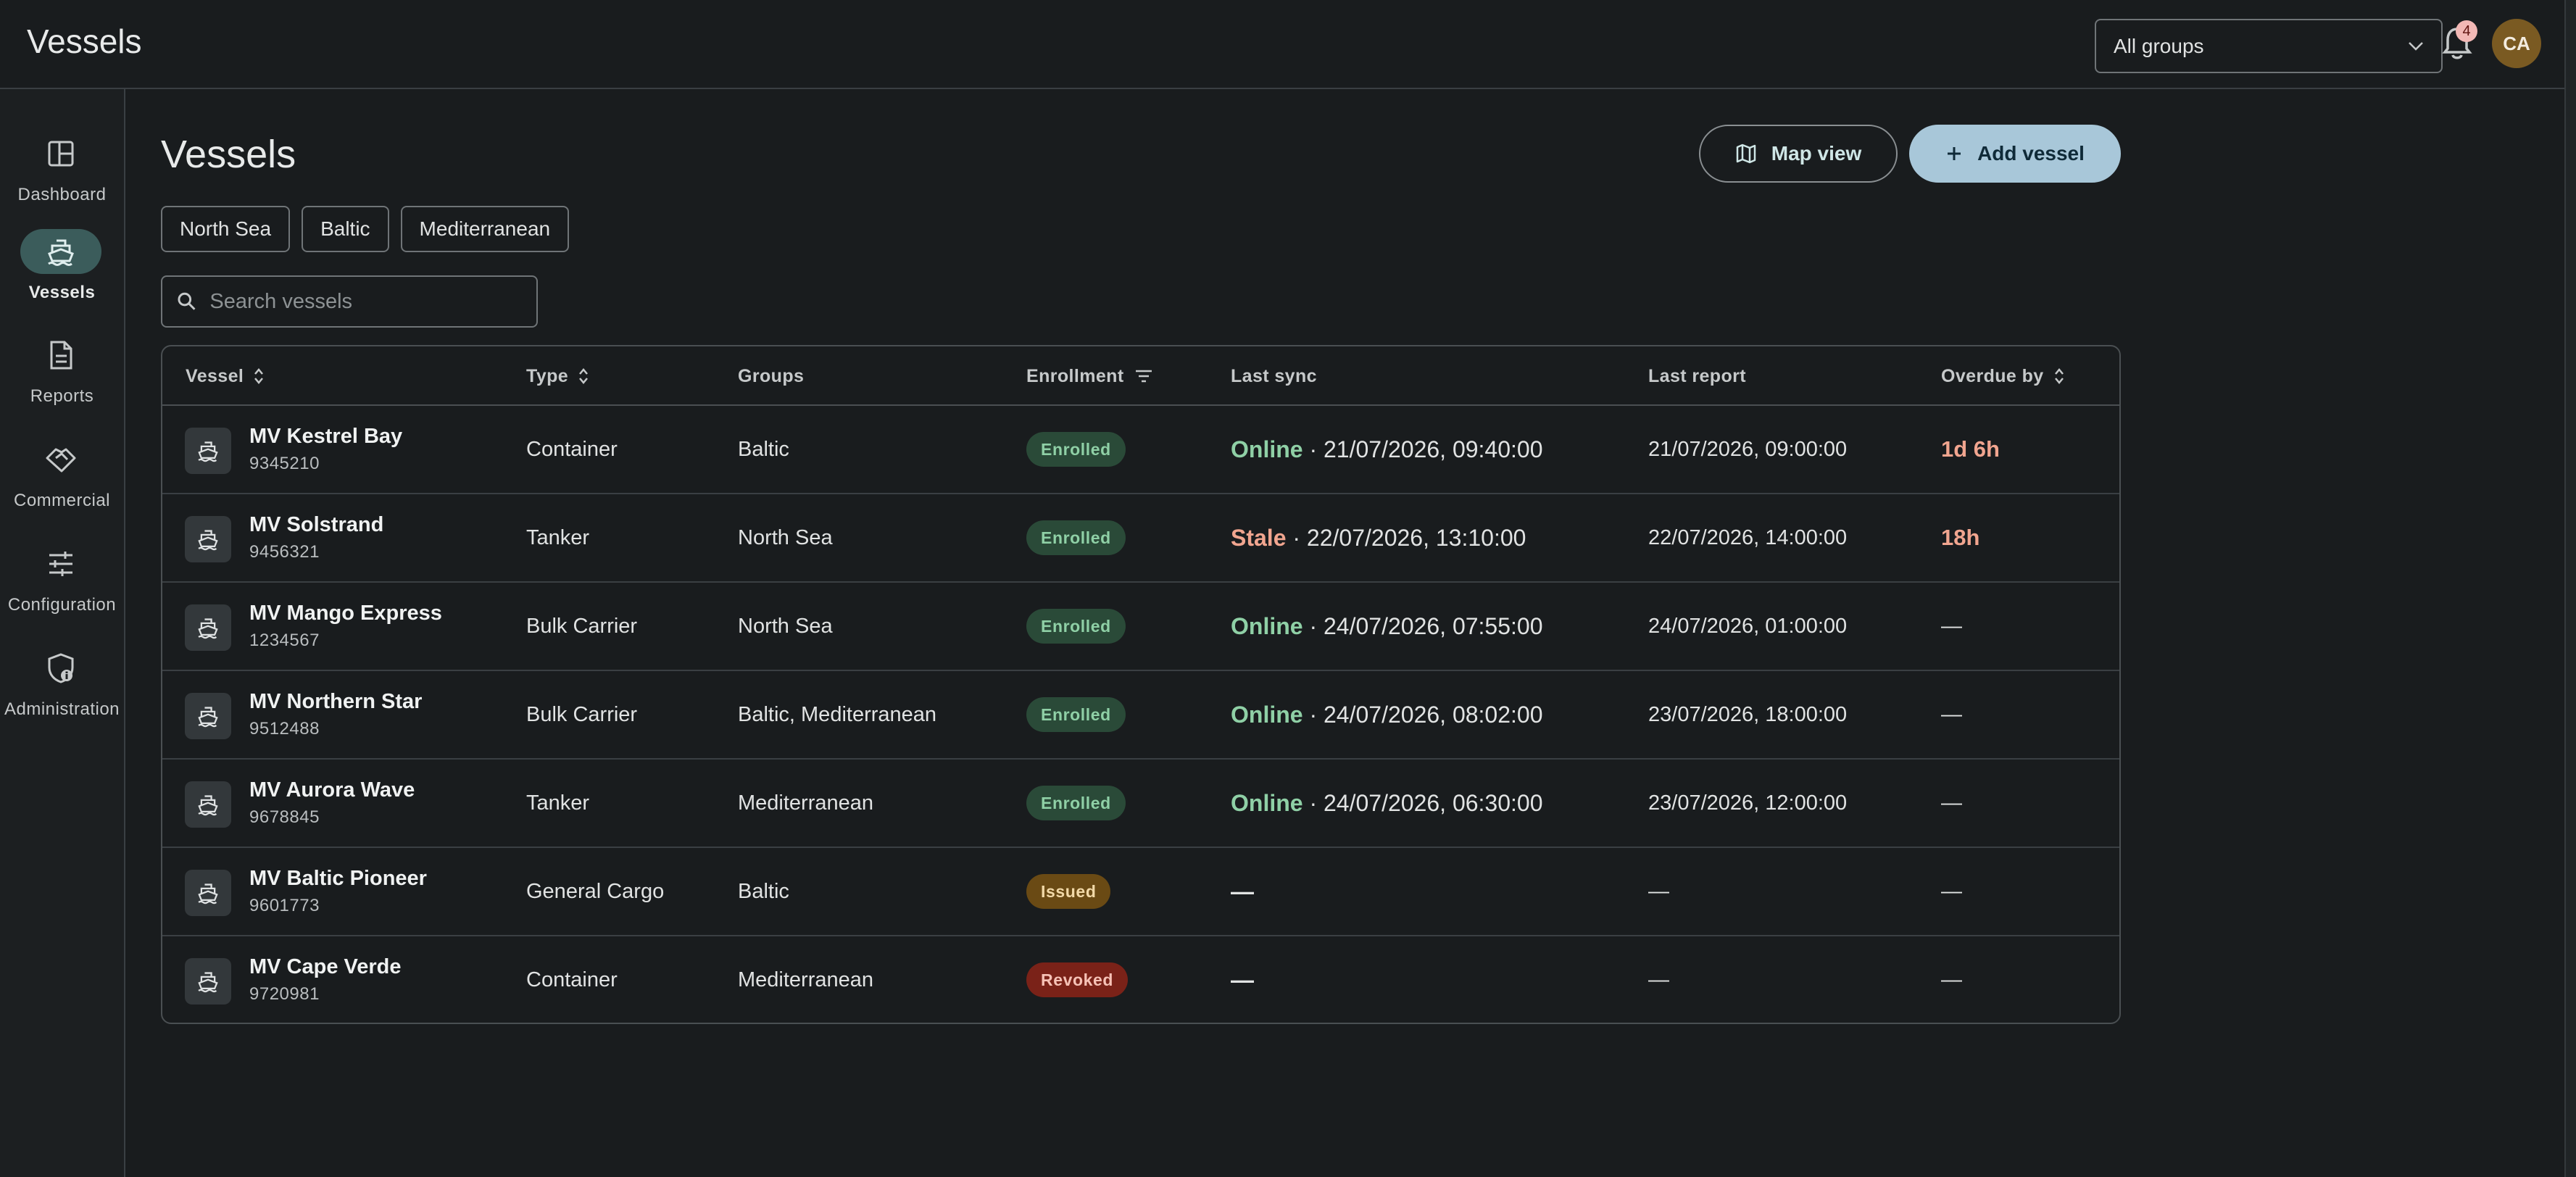  I want to click on column-header-overdue-by: Overdue by, so click(2002, 376).